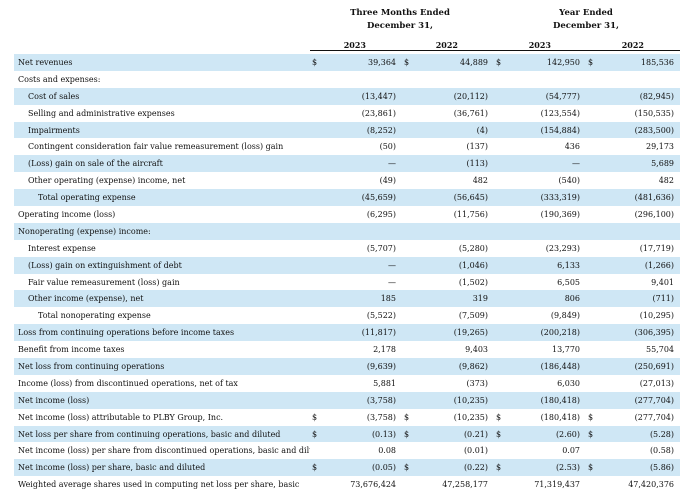 The width and height of the screenshot is (680, 503). Describe the element at coordinates (362, 366) in the screenshot. I see `value-cell: (9,639)` at that location.